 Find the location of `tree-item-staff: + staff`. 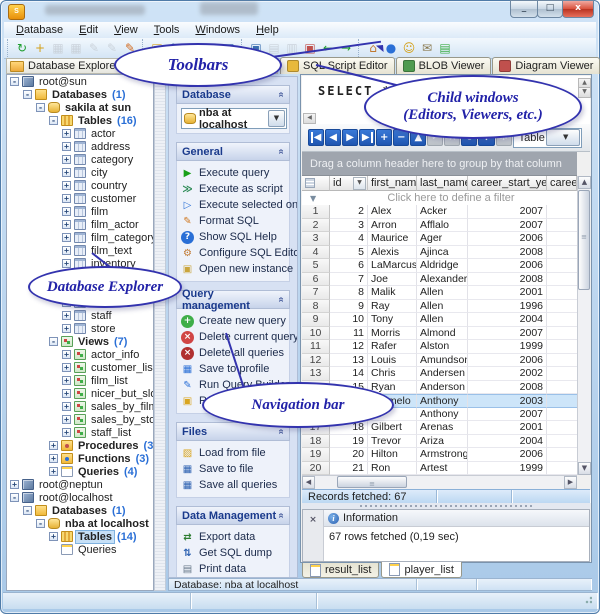

tree-item-staff: + staff is located at coordinates (80, 315).